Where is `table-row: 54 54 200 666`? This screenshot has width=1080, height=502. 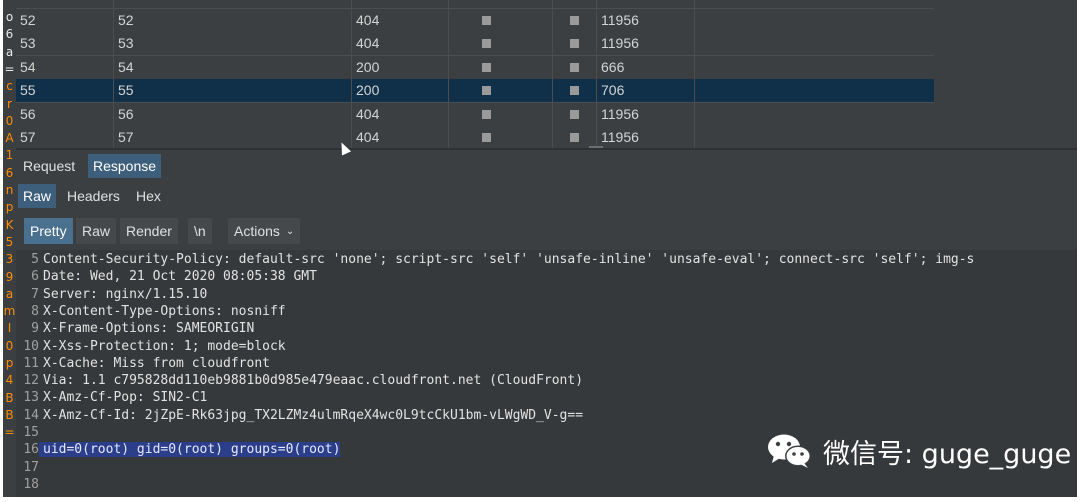
table-row: 54 54 200 666 is located at coordinates (475, 67).